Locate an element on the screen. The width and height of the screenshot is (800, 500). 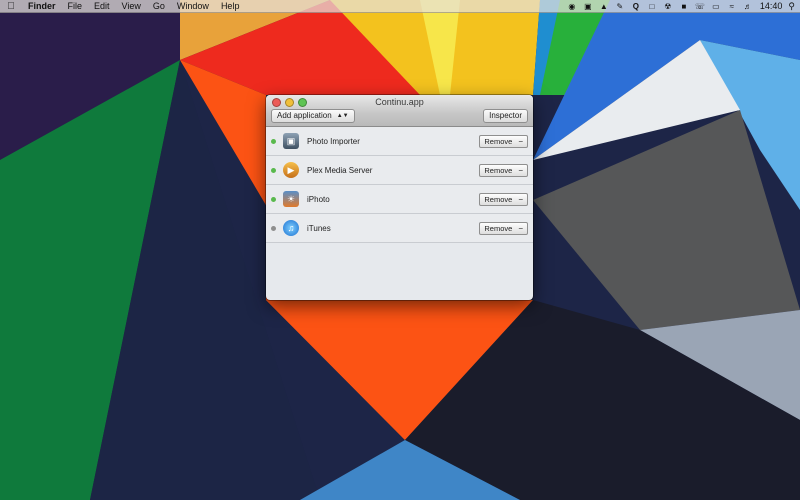
inspector-button: Inspector is located at coordinates (505, 116).